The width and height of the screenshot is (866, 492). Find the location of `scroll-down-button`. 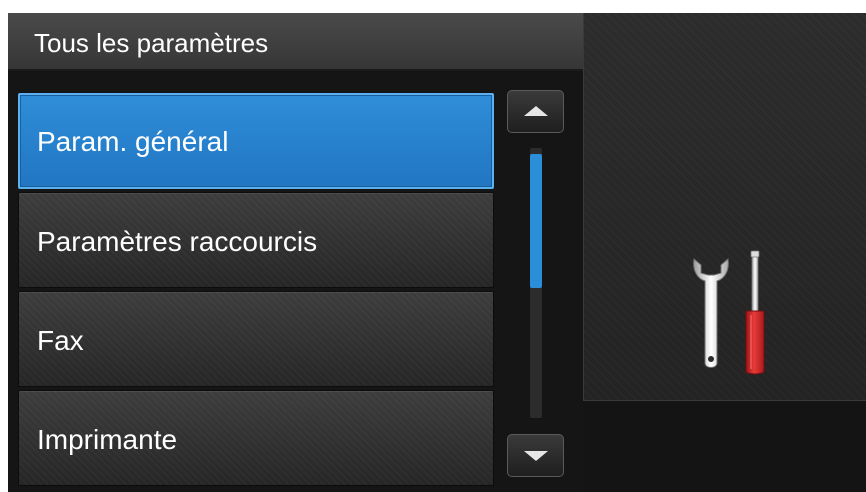

scroll-down-button is located at coordinates (535, 455).